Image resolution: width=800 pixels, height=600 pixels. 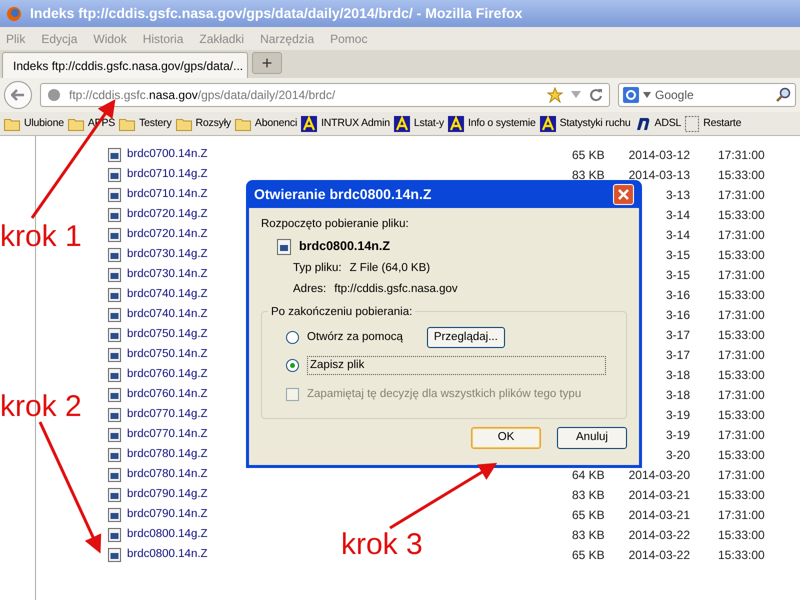 What do you see at coordinates (678, 395) in the screenshot?
I see `file-date: 3-18` at bounding box center [678, 395].